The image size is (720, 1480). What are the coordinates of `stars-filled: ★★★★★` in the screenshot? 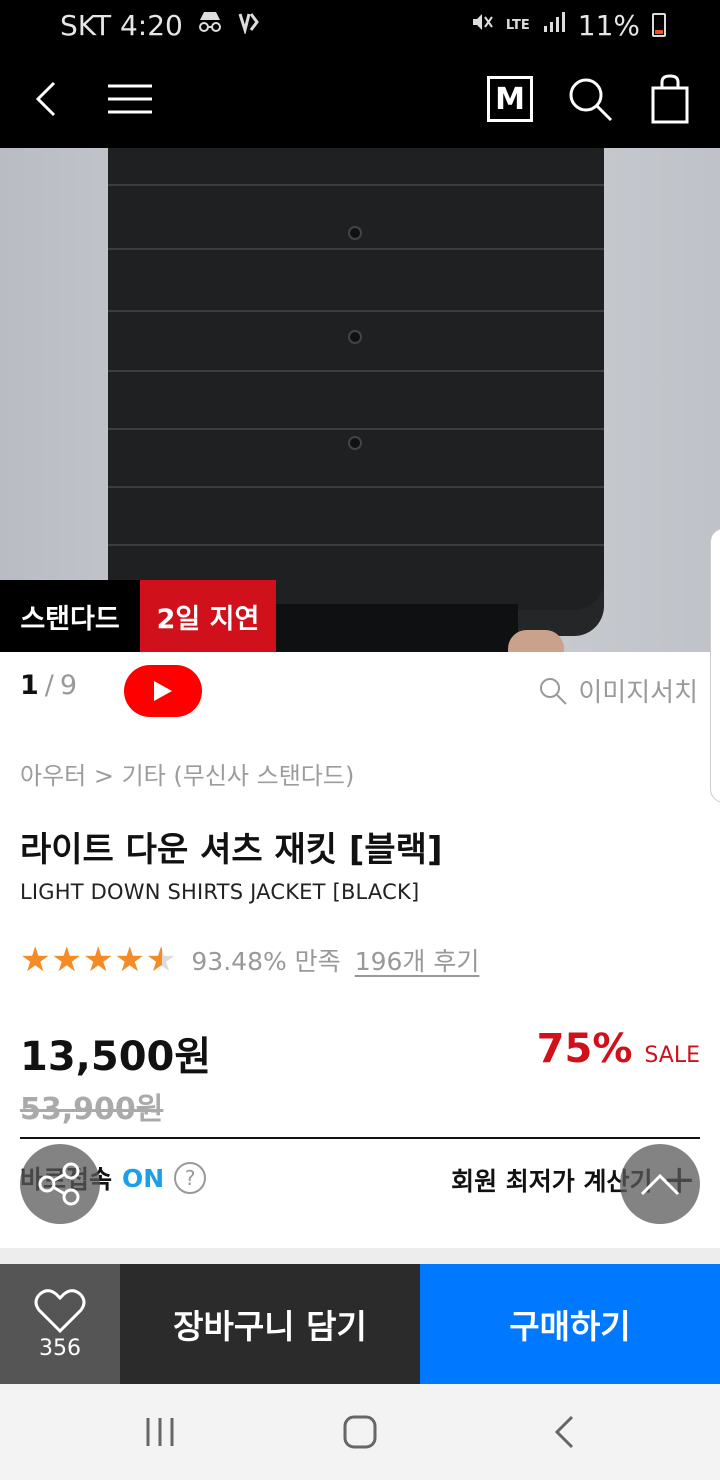 It's located at (91, 960).